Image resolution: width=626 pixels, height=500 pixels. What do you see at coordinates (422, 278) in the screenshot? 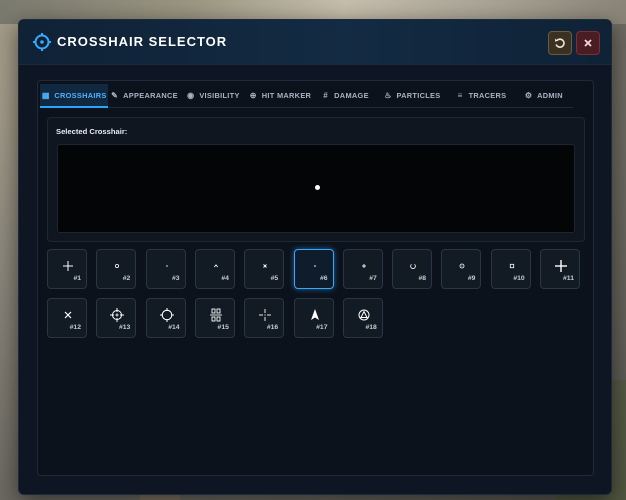
I see `crosshair-number: #8` at bounding box center [422, 278].